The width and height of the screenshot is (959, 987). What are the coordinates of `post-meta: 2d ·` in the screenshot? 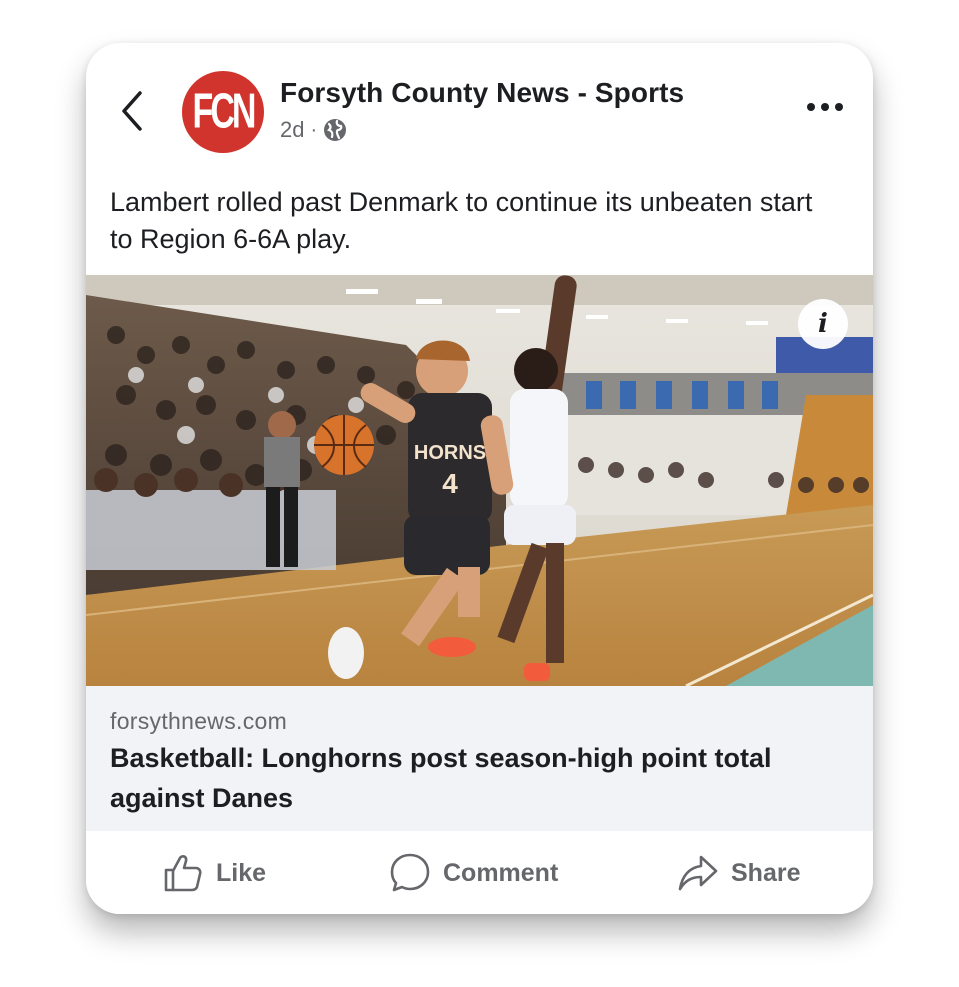 It's located at (313, 130).